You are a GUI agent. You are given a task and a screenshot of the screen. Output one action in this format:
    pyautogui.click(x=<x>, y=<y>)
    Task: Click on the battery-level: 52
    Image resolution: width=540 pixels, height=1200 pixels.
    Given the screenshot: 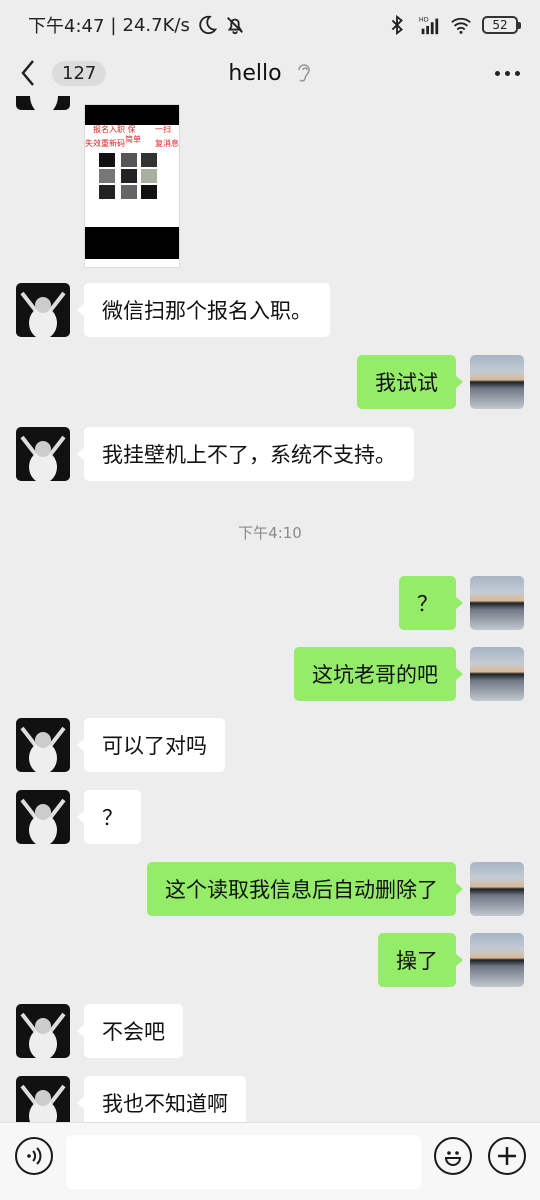 What is the action you would take?
    pyautogui.click(x=500, y=25)
    